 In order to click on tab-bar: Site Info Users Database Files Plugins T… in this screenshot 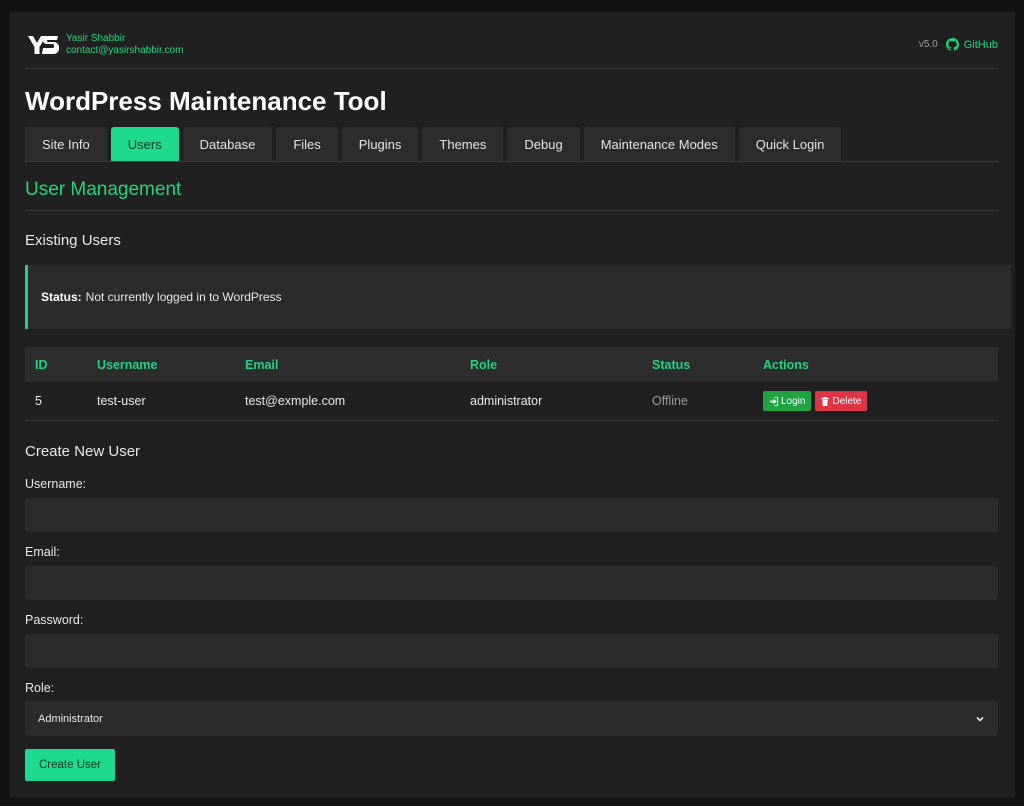, I will do `click(511, 144)`.